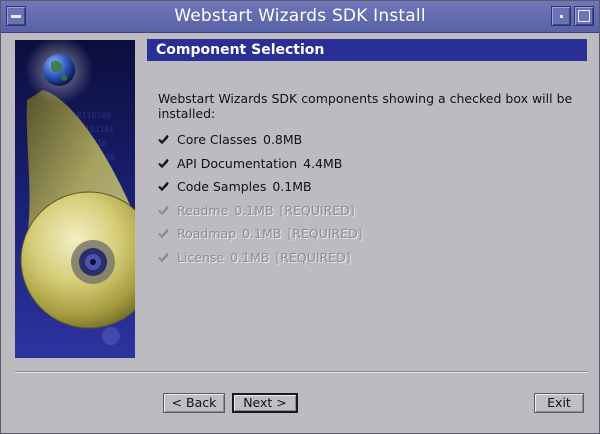 This screenshot has height=434, width=600. Describe the element at coordinates (194, 403) in the screenshot. I see `back-button: < Back` at that location.